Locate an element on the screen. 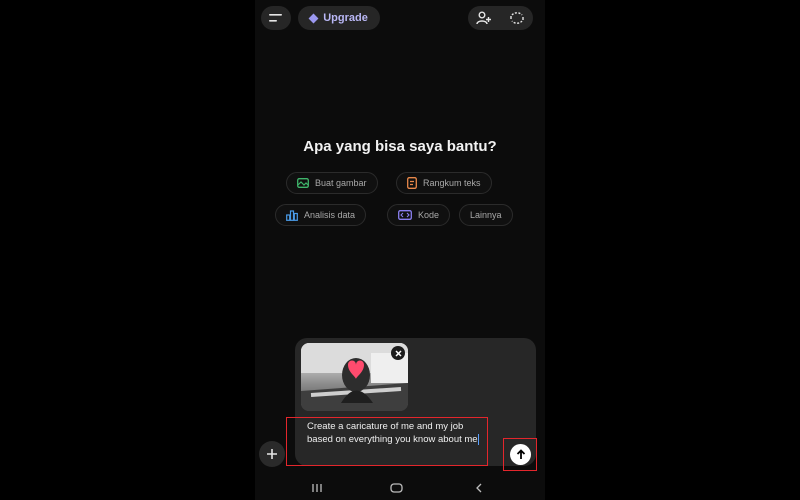 This screenshot has height=500, width=800. suggestion-label: Buat gambar is located at coordinates (341, 183).